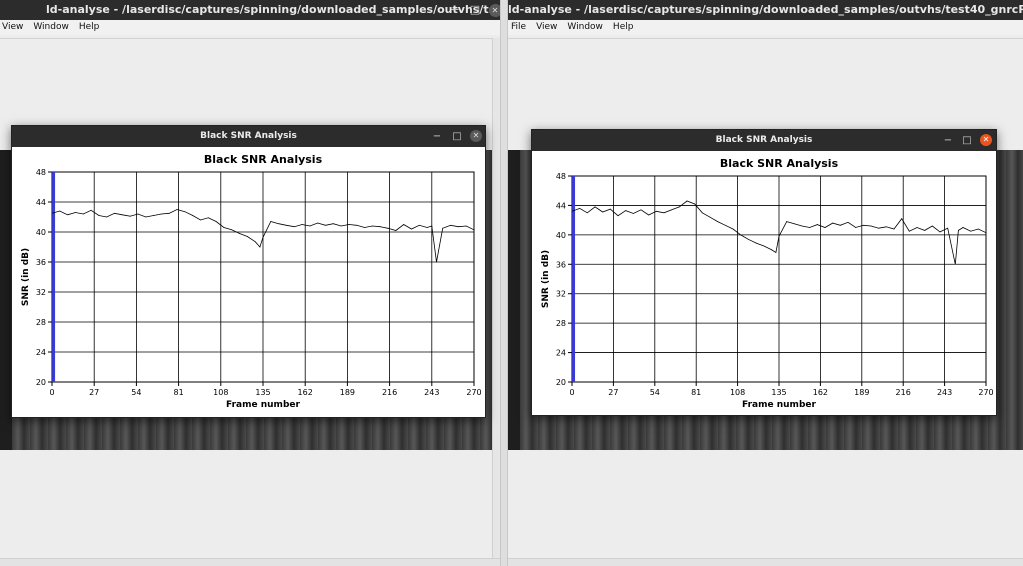  What do you see at coordinates (496, 302) in the screenshot?
I see `left-vertical-scrollbar` at bounding box center [496, 302].